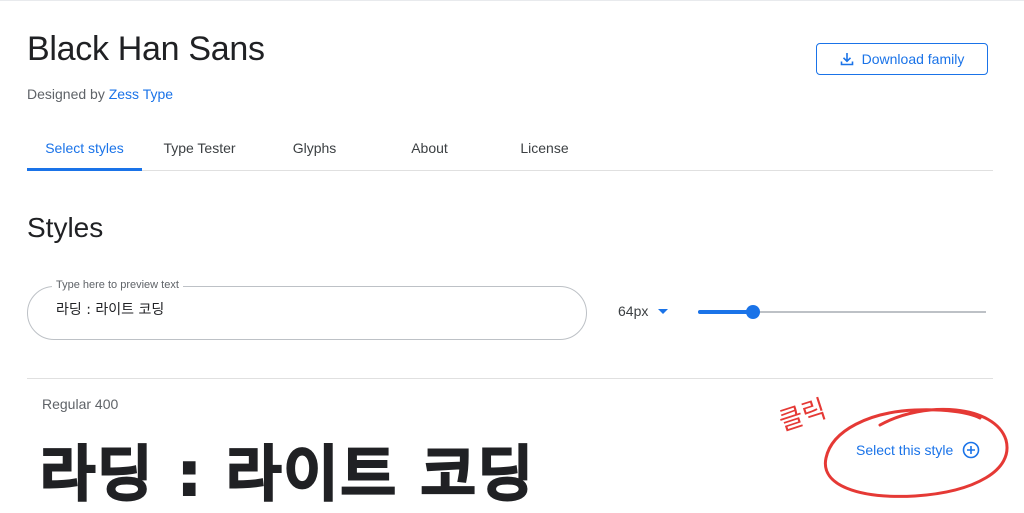 This screenshot has height=513, width=1024. What do you see at coordinates (847, 59) in the screenshot?
I see `download-icon` at bounding box center [847, 59].